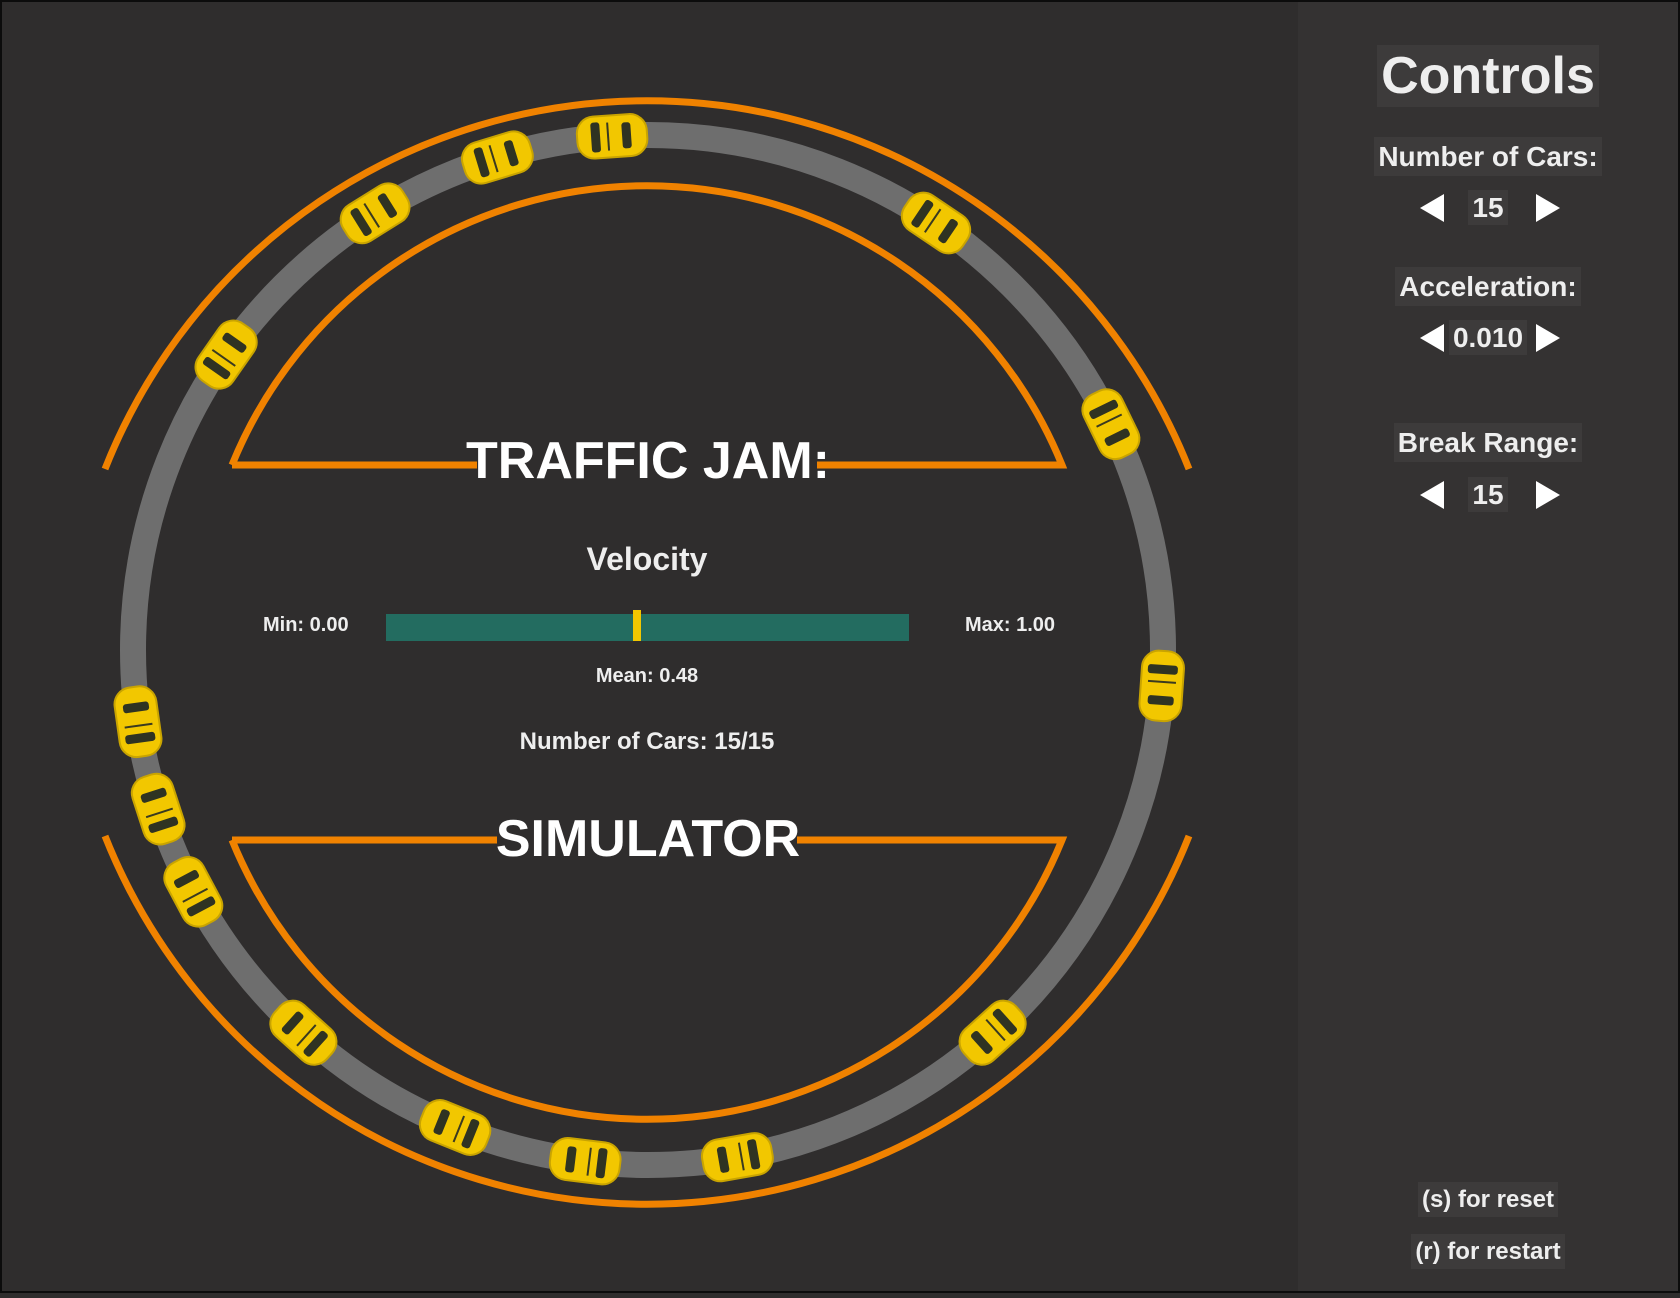 The image size is (1680, 1298). What do you see at coordinates (1488, 1199) in the screenshot?
I see `reset-hint: (s) for reset` at bounding box center [1488, 1199].